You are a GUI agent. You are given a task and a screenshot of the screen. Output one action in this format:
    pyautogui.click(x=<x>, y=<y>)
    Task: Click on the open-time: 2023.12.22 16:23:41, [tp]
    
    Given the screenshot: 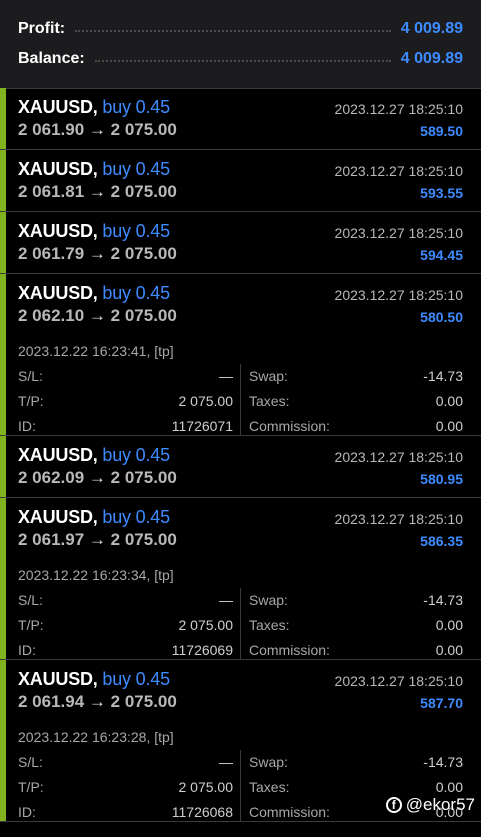 What is the action you would take?
    pyautogui.click(x=96, y=351)
    